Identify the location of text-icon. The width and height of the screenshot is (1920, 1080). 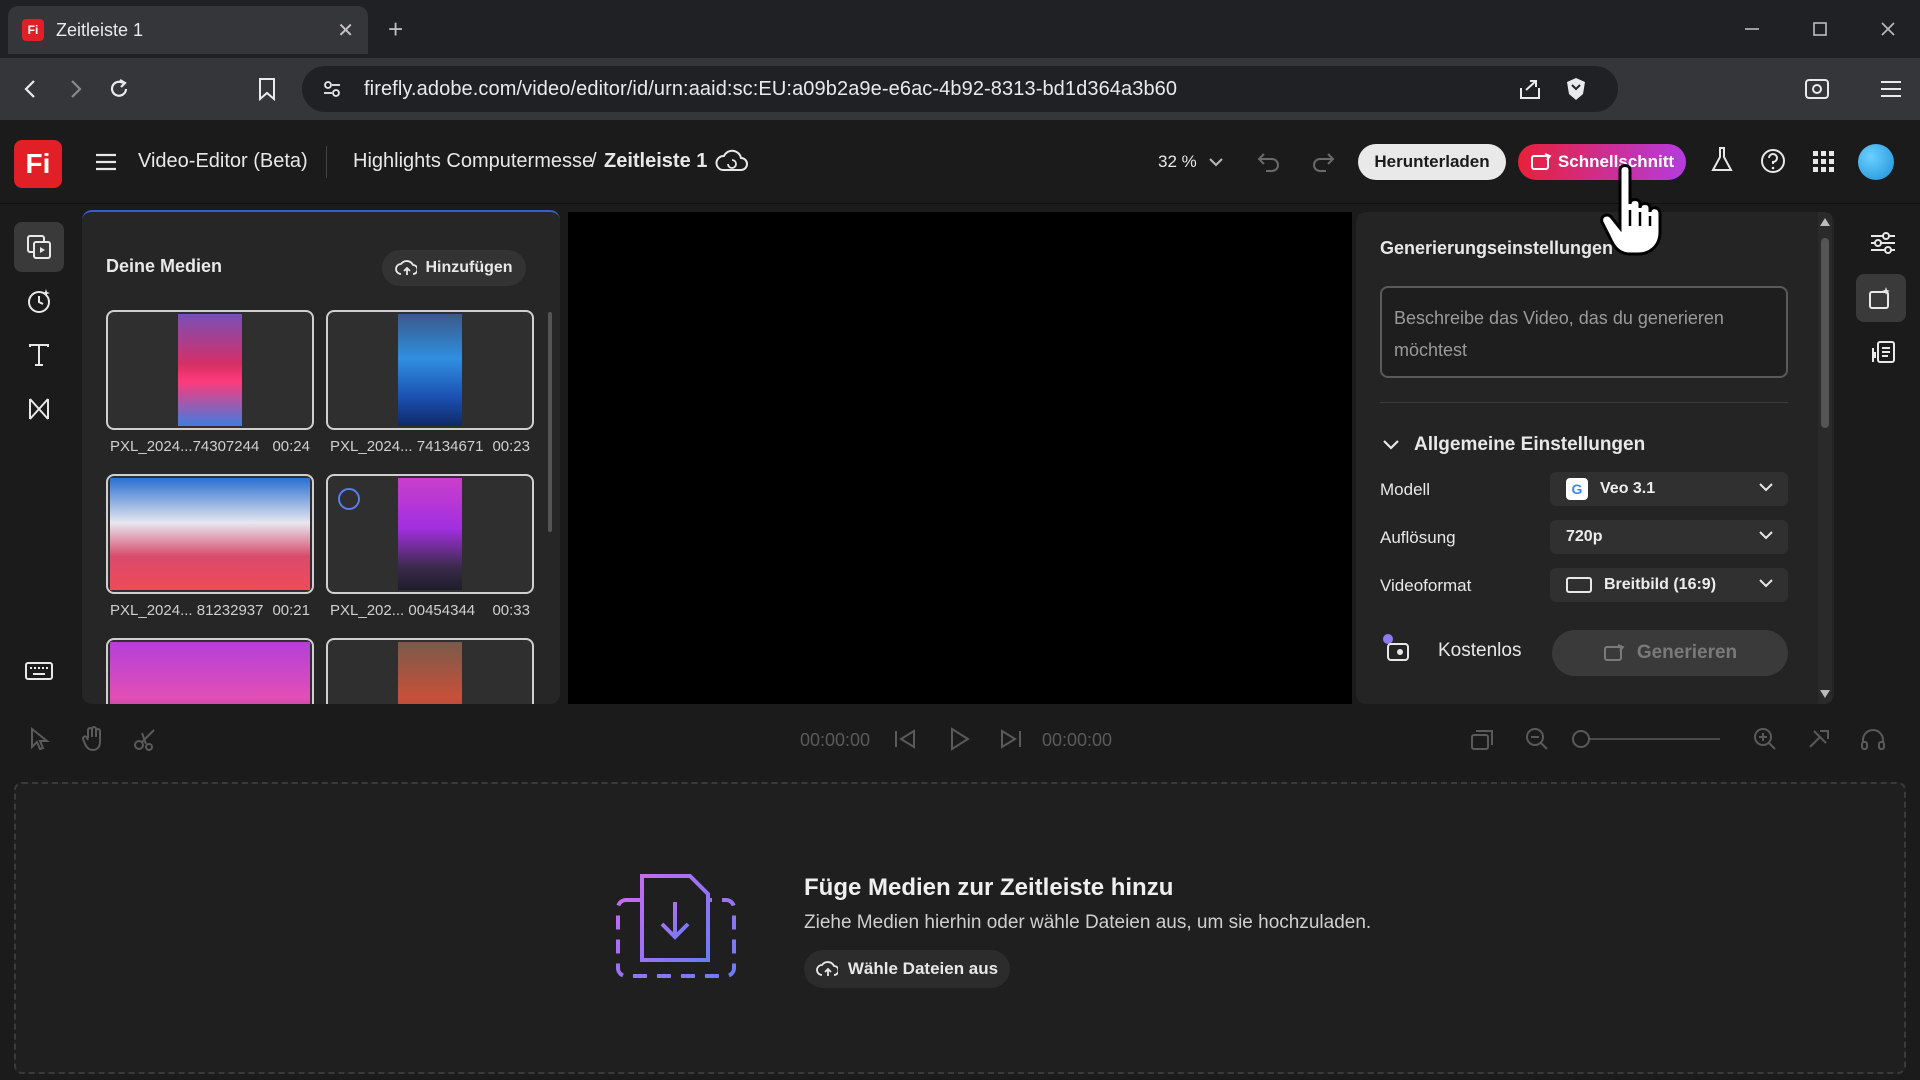
(39, 355).